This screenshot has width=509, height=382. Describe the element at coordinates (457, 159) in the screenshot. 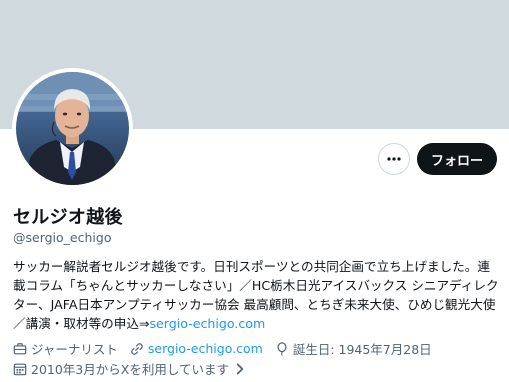

I see `follow-button: フォロー` at that location.